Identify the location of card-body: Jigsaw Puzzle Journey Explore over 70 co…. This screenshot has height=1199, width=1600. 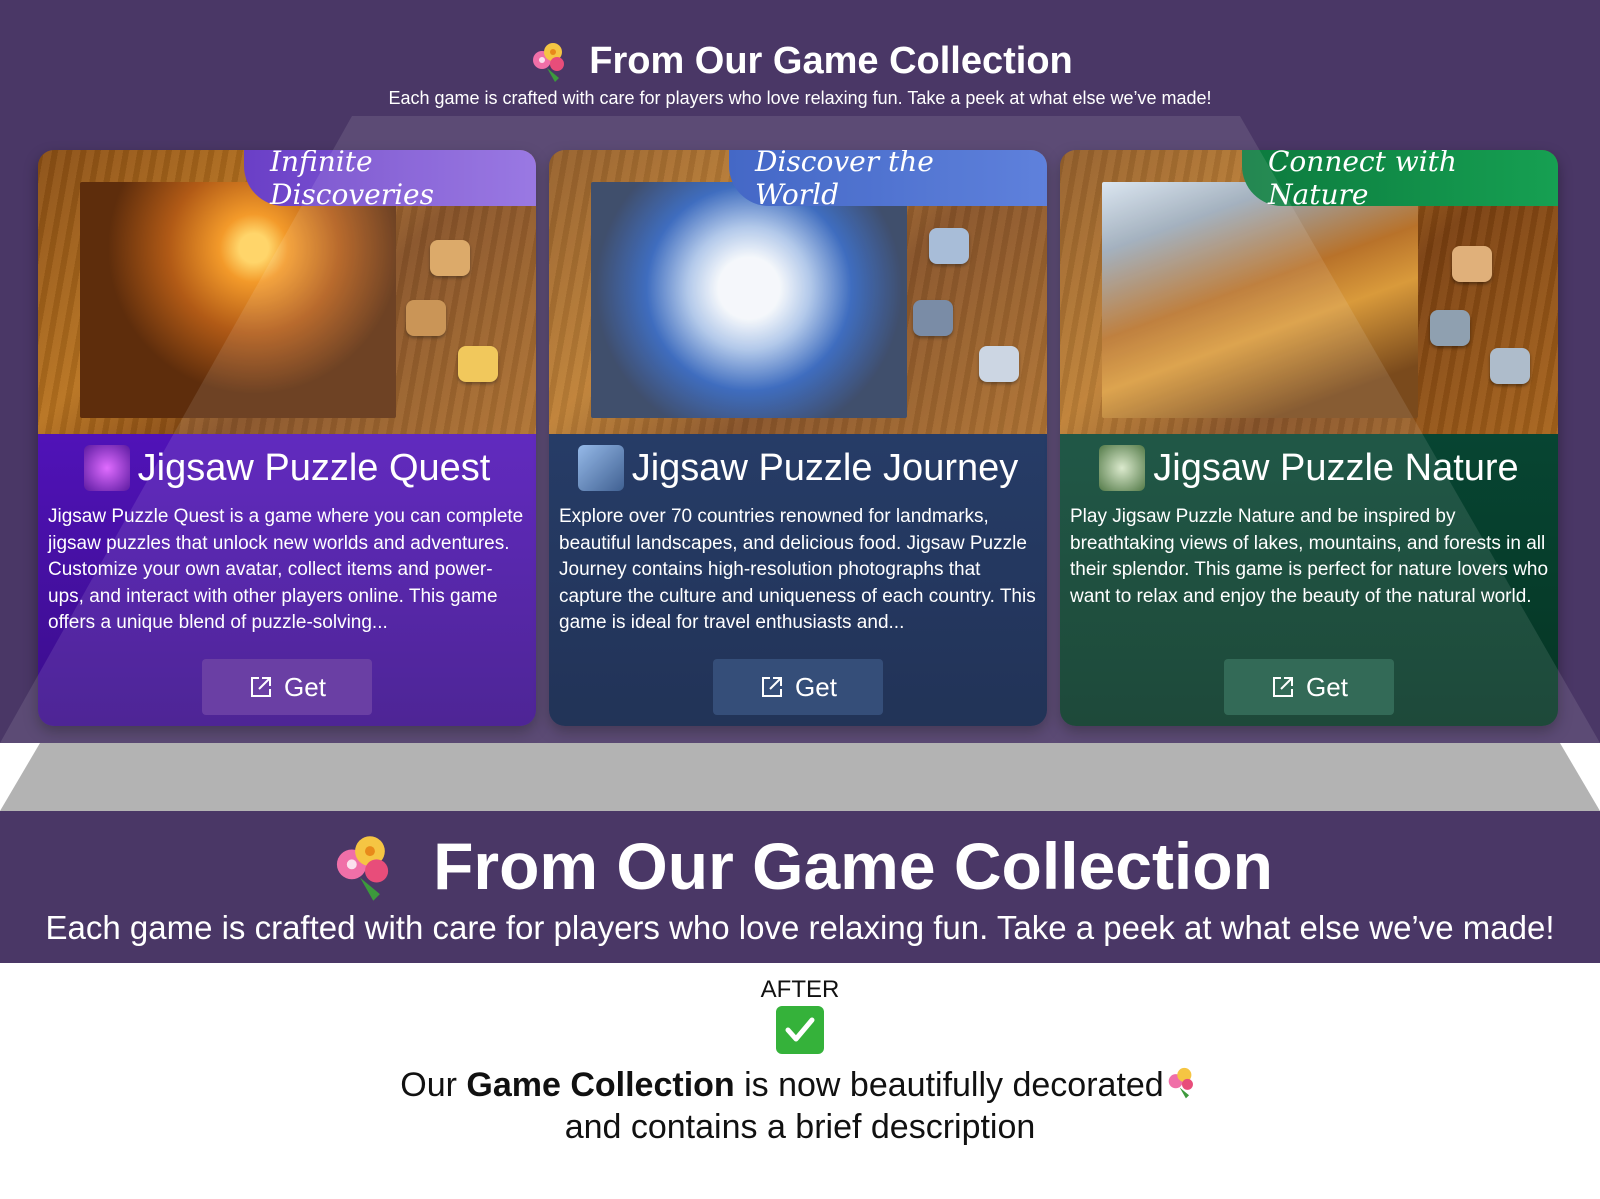
(798, 580).